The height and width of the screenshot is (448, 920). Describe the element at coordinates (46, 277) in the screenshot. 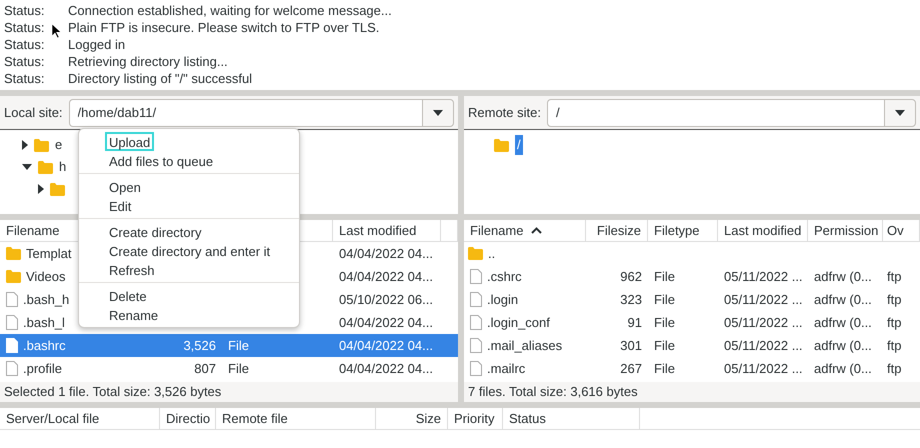

I see `file-name: Videos` at that location.